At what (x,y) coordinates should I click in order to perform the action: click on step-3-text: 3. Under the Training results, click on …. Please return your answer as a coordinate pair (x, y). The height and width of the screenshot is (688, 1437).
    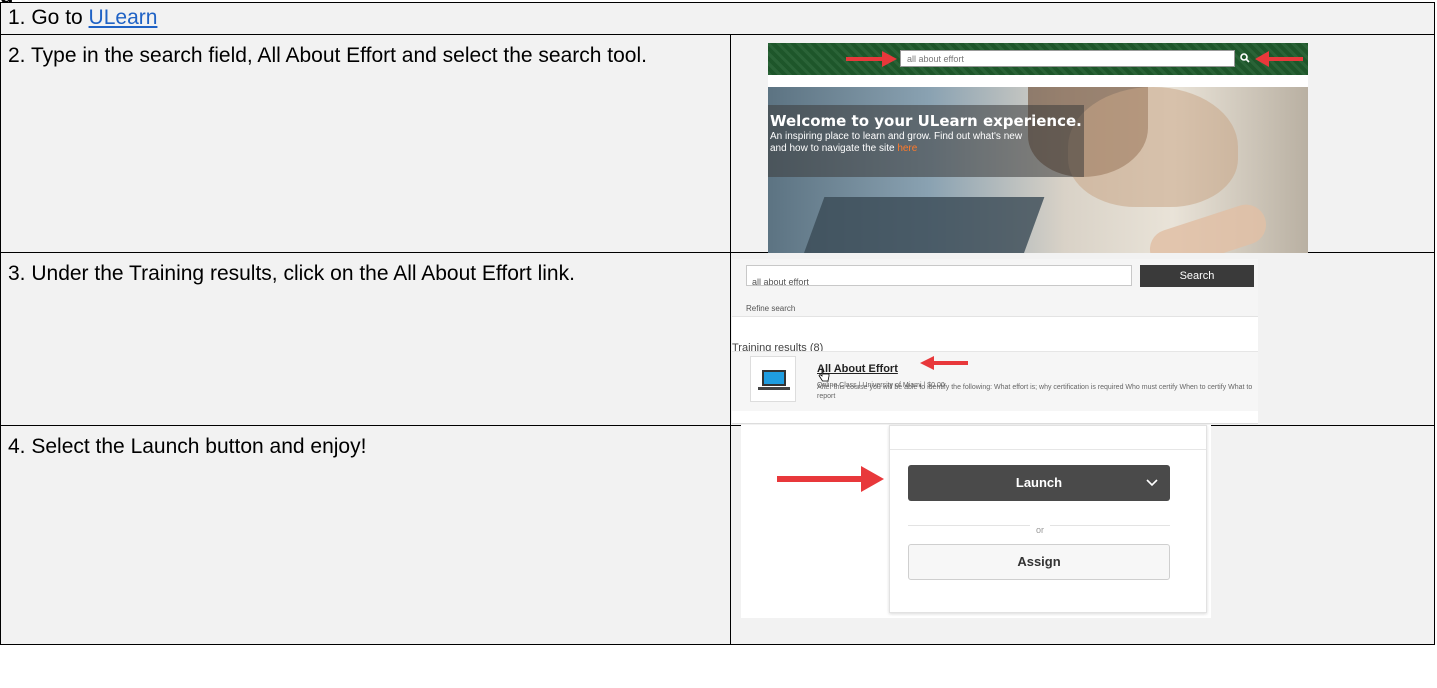
    Looking at the image, I should click on (365, 339).